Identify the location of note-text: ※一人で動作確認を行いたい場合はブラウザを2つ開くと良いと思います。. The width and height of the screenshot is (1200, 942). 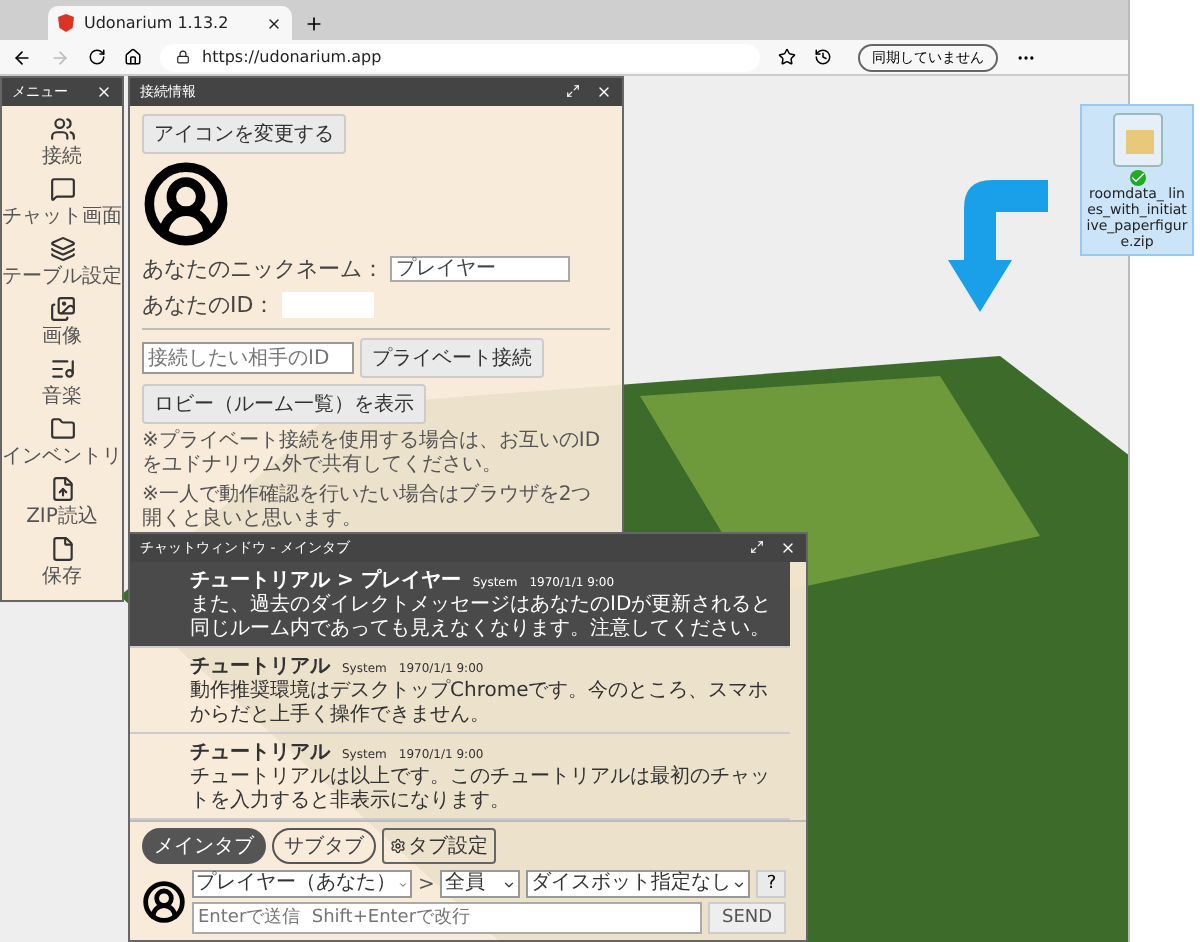
(368, 508).